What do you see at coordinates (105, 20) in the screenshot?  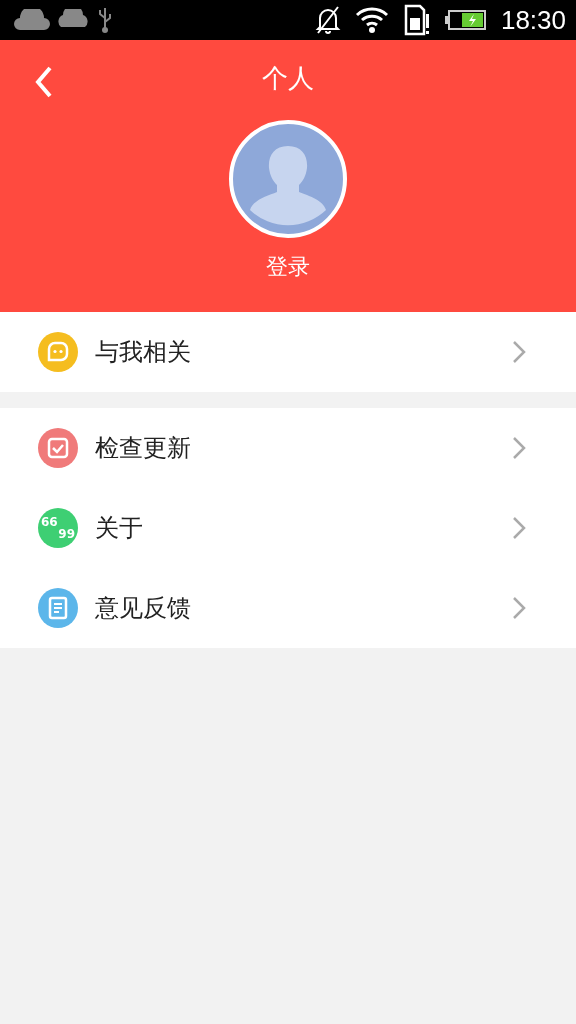 I see `usb-icon` at bounding box center [105, 20].